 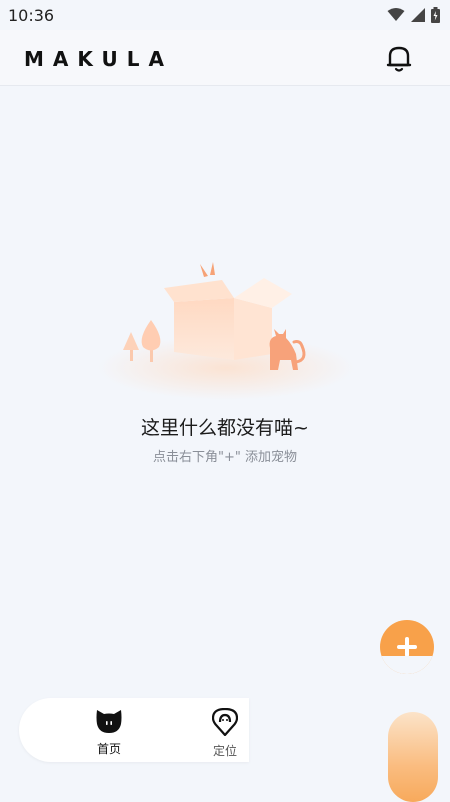 I want to click on tab-home: 首页, so click(x=109, y=733).